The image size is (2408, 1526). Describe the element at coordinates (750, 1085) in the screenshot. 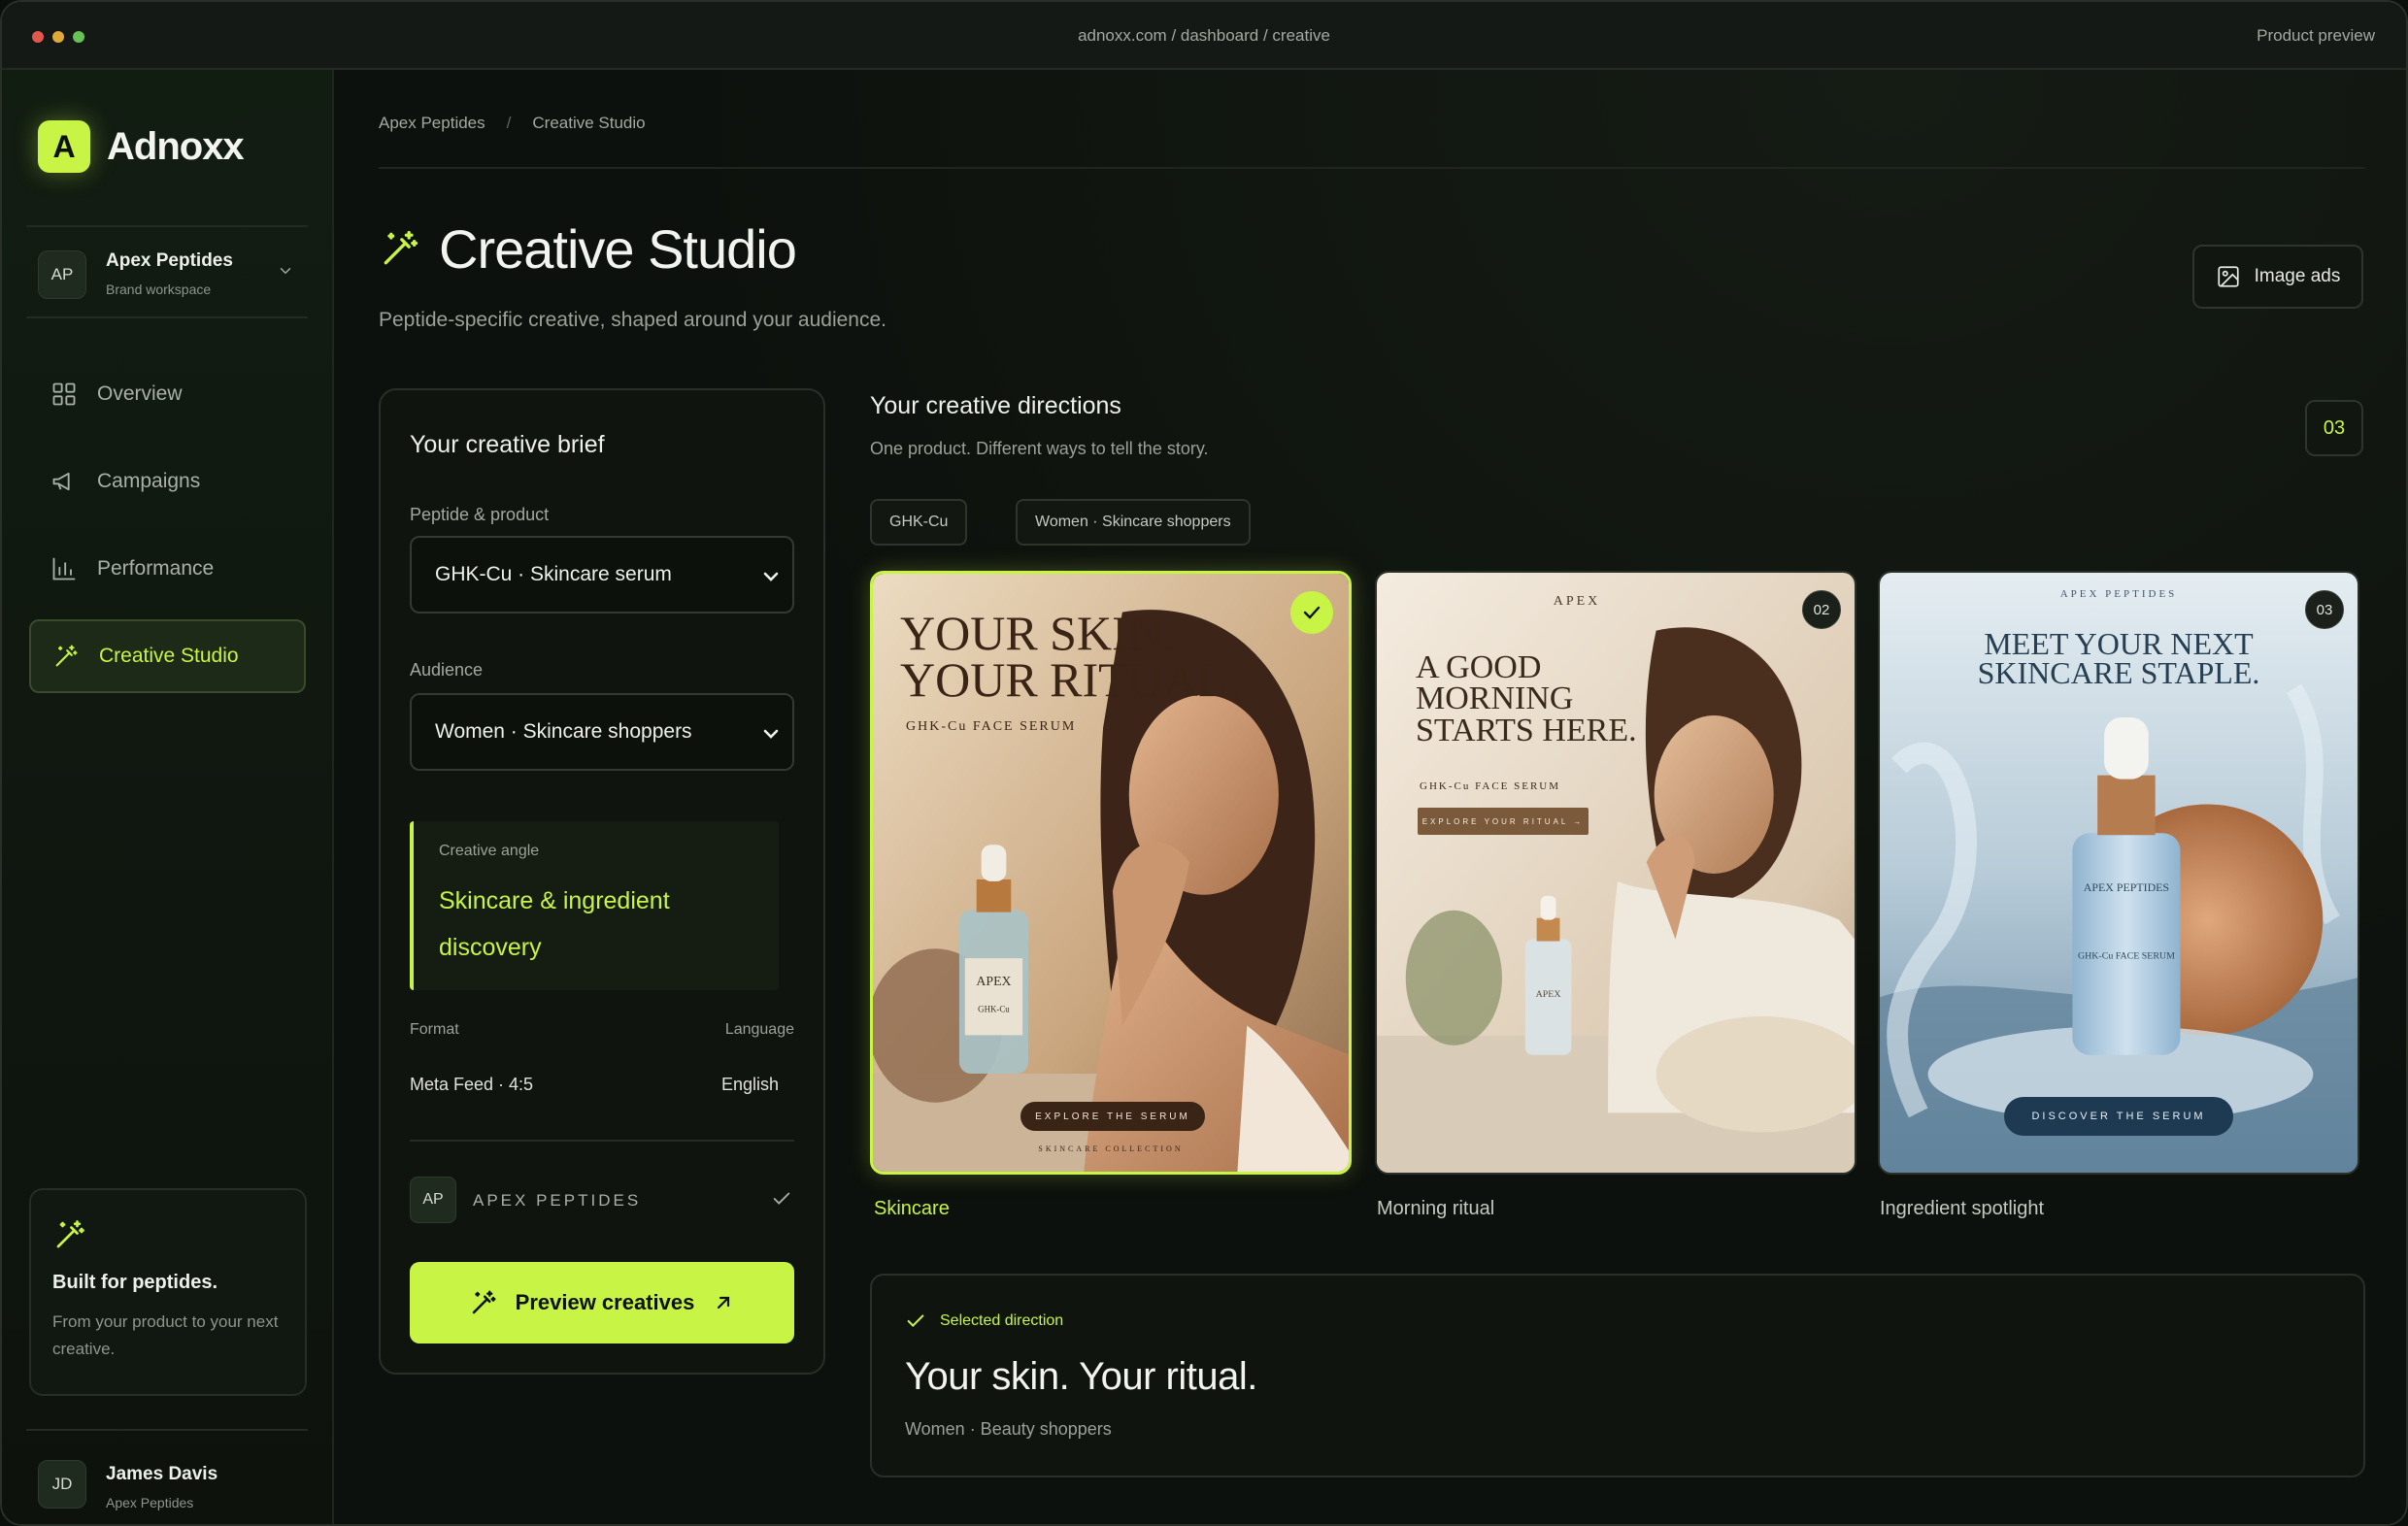

I see `language-value: English` at that location.